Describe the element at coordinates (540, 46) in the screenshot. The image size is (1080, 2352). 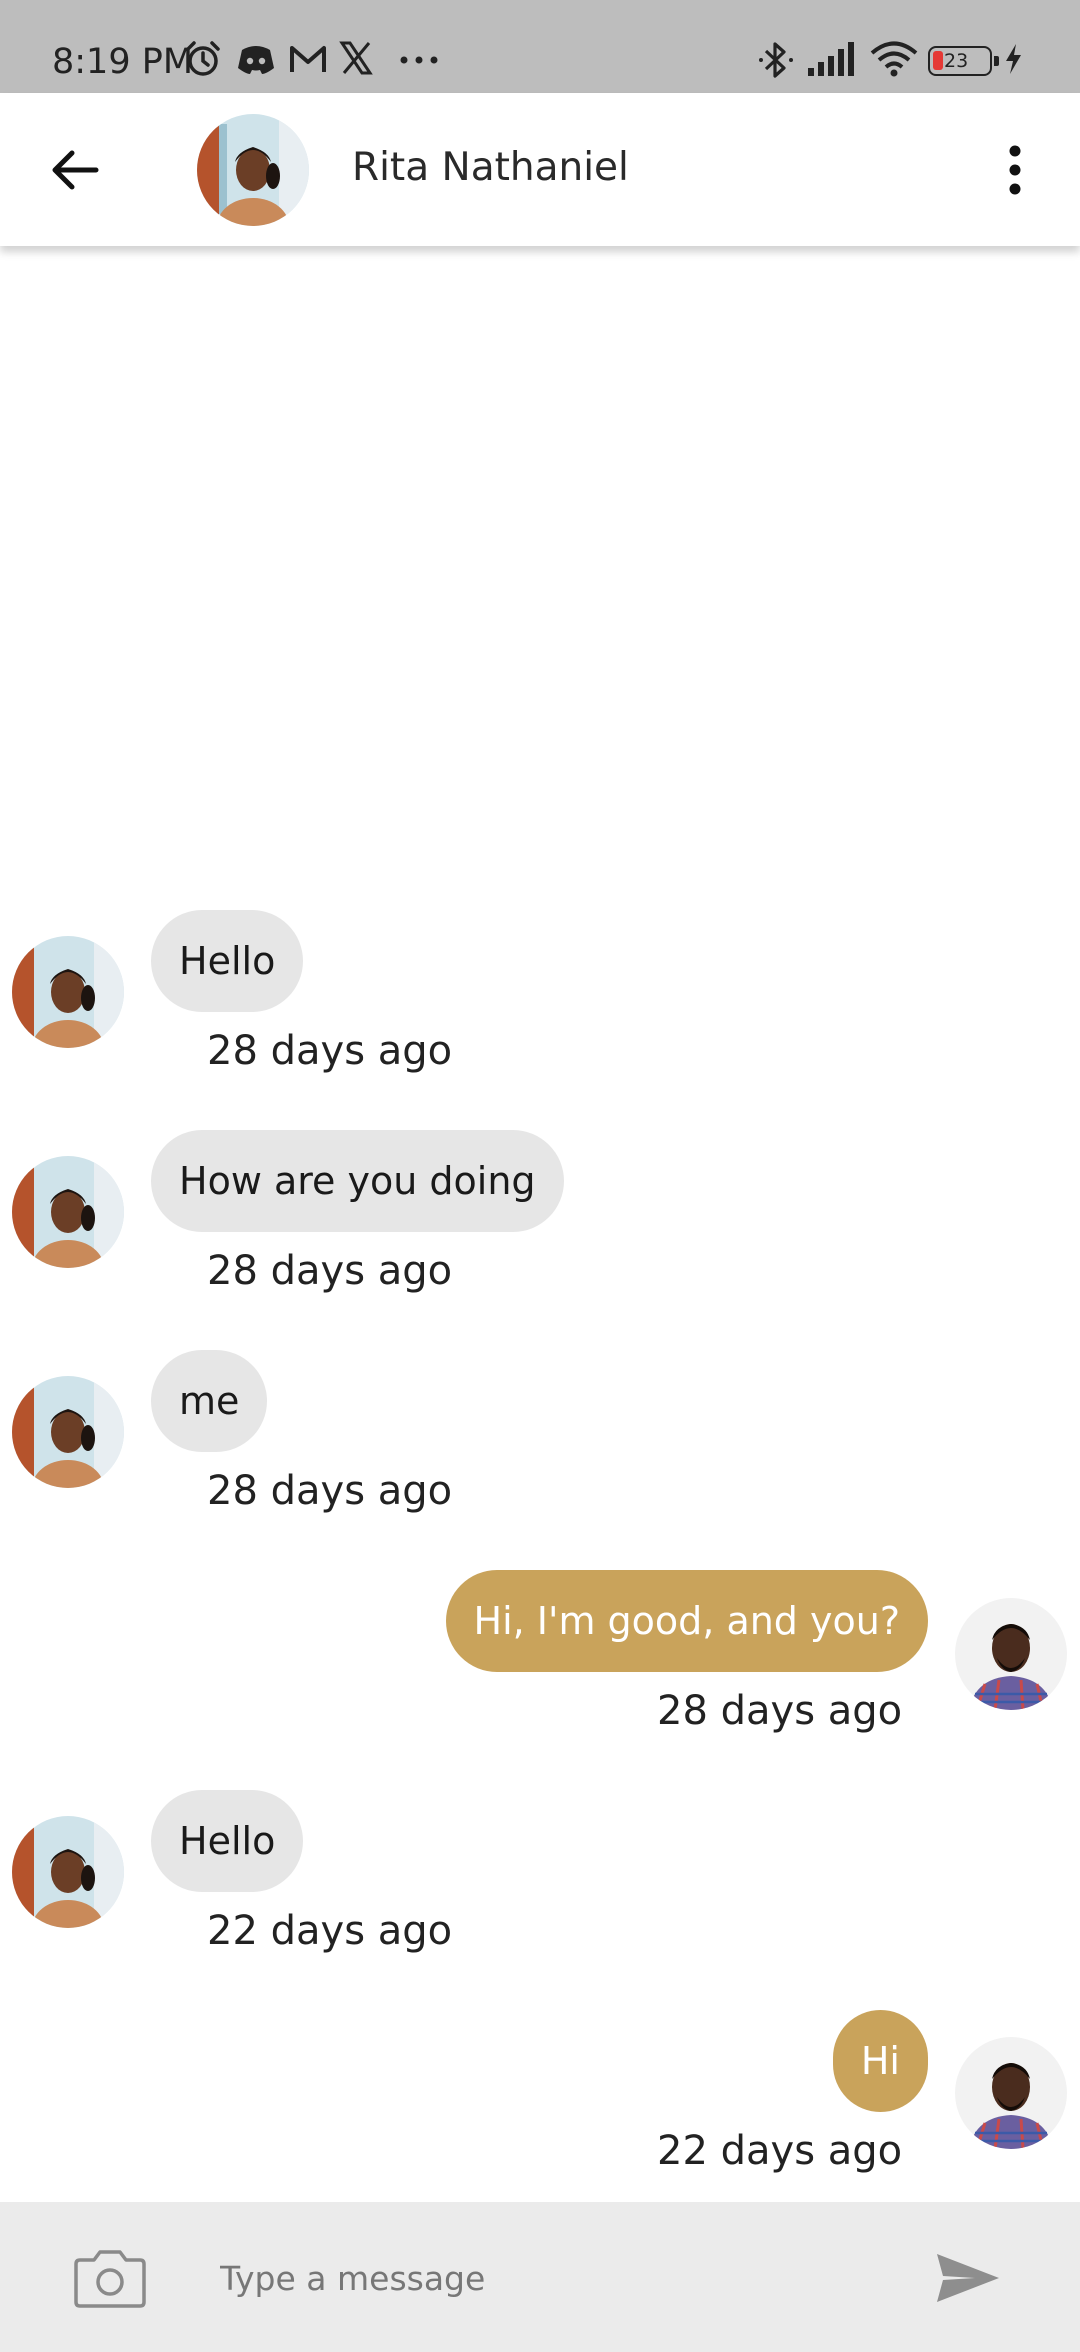
I see `status-bar: 8:19 PM 23` at that location.